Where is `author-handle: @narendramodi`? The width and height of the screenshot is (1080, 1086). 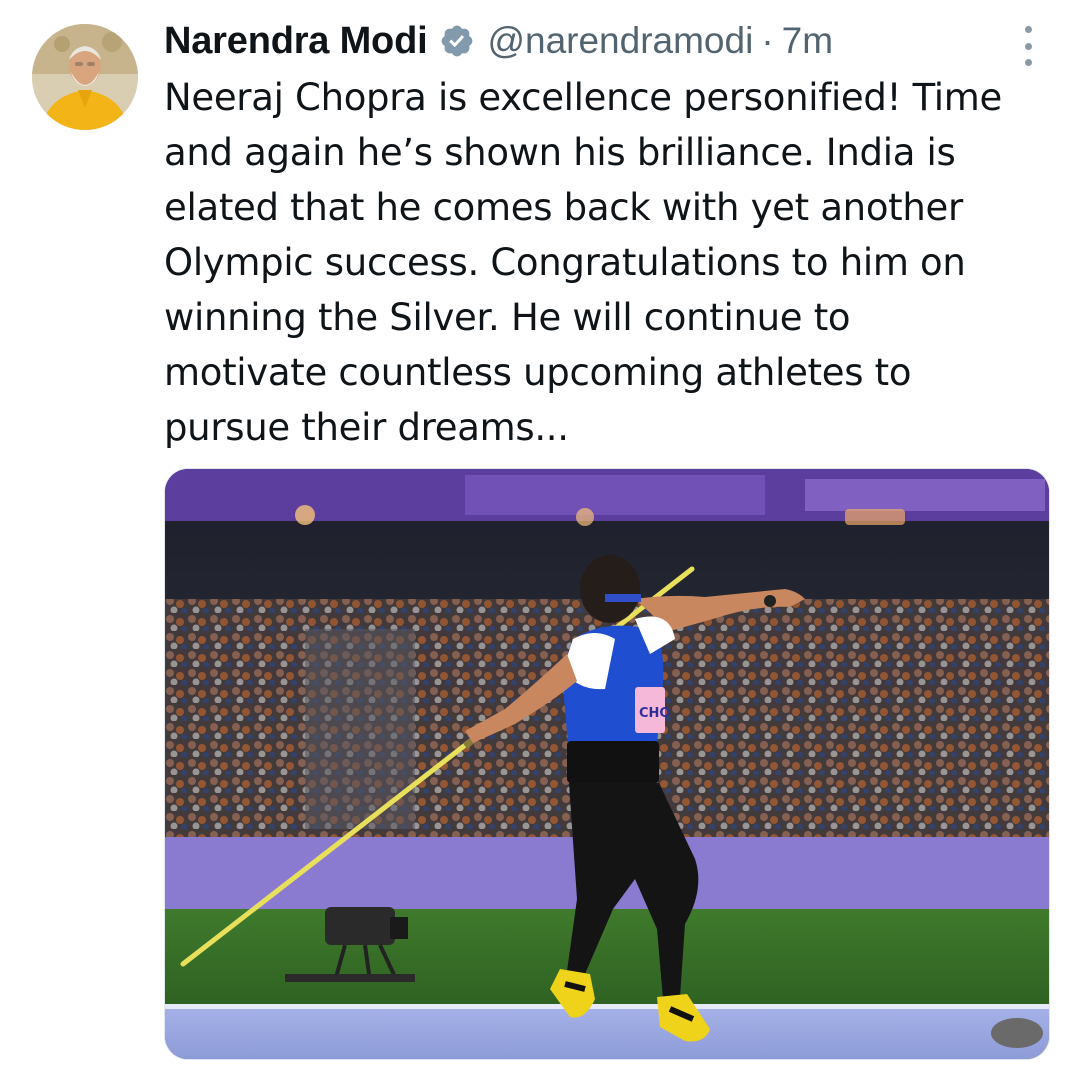 author-handle: @narendramodi is located at coordinates (620, 41).